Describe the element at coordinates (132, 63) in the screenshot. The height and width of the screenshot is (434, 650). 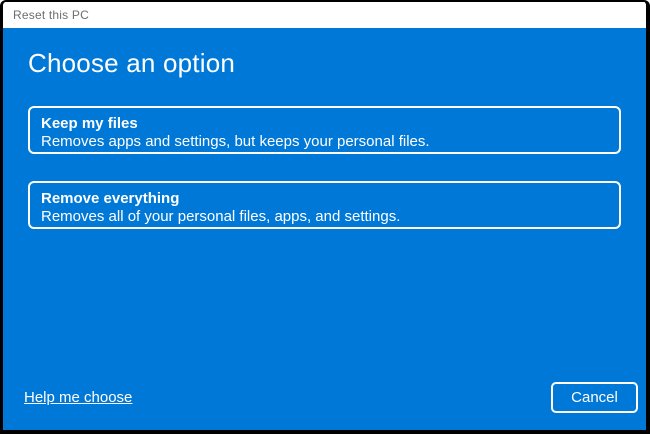
I see `page-title: Choose an option` at that location.